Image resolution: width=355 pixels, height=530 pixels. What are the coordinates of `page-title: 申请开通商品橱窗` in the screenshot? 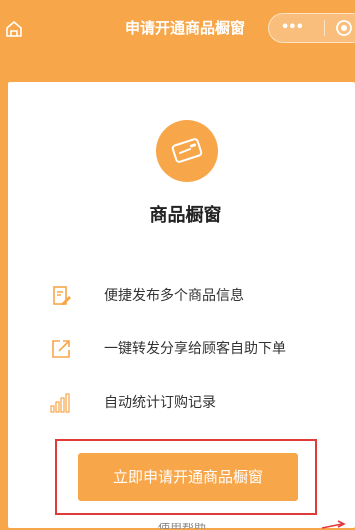 It's located at (184, 28).